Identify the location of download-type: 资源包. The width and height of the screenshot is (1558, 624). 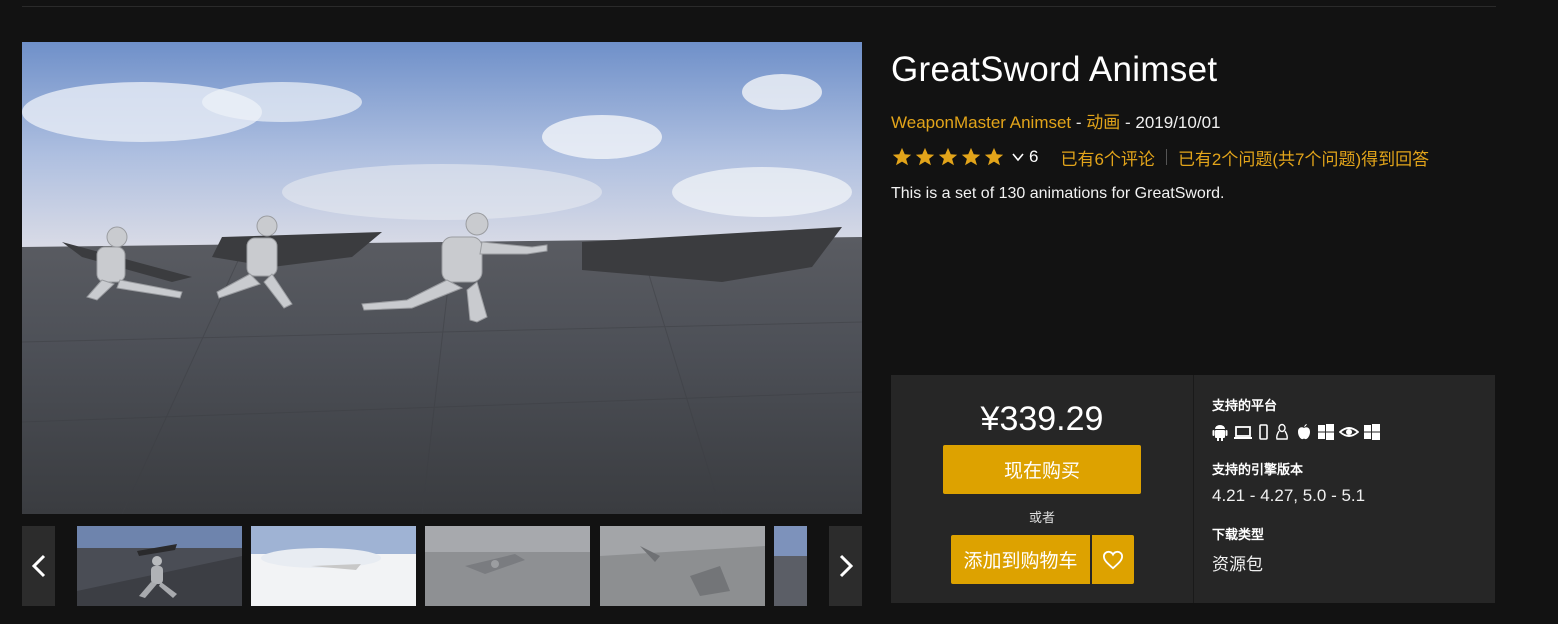
(1237, 564).